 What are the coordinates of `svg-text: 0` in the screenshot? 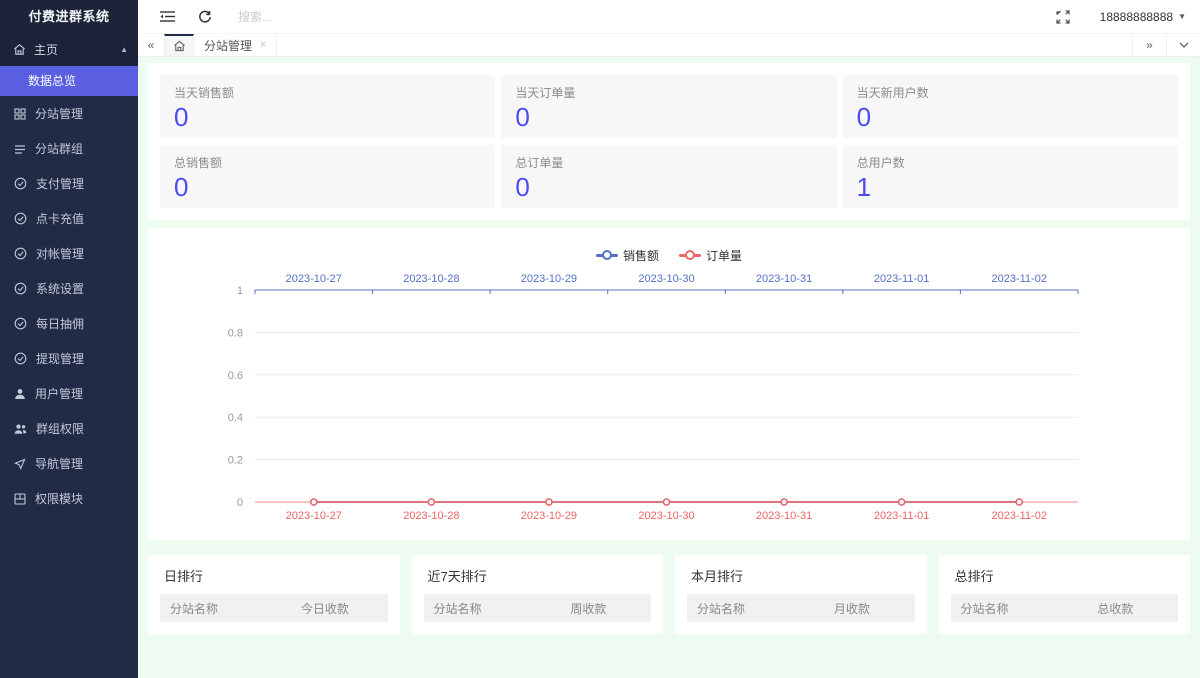 It's located at (240, 503).